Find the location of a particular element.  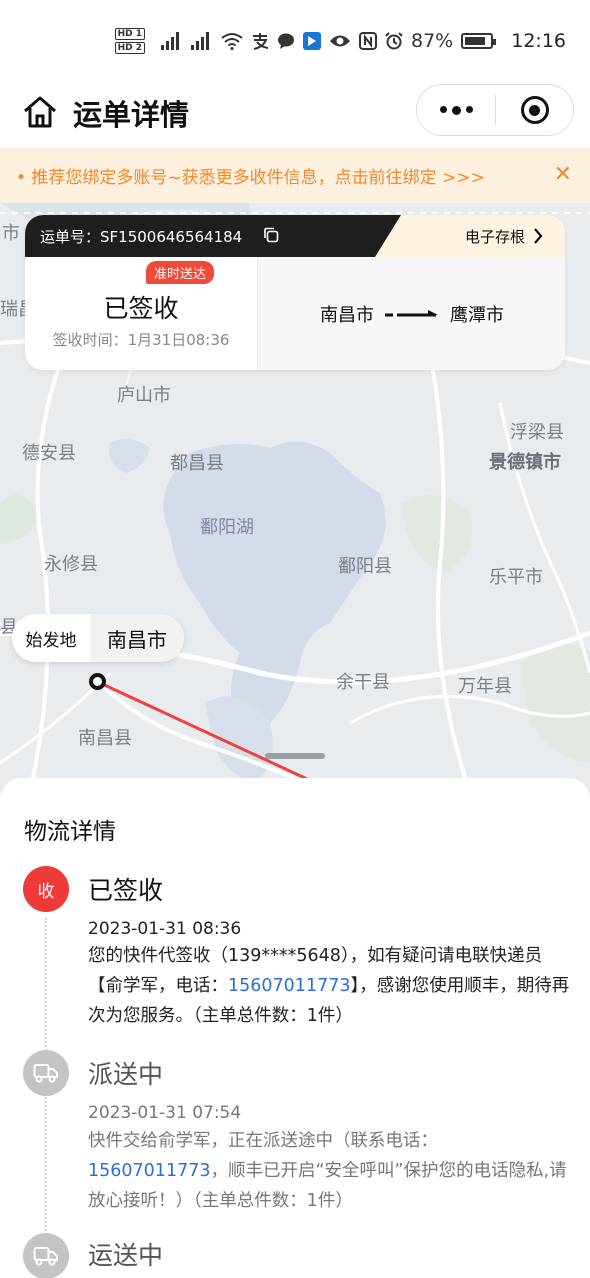

sheet-drag-handle is located at coordinates (295, 756).